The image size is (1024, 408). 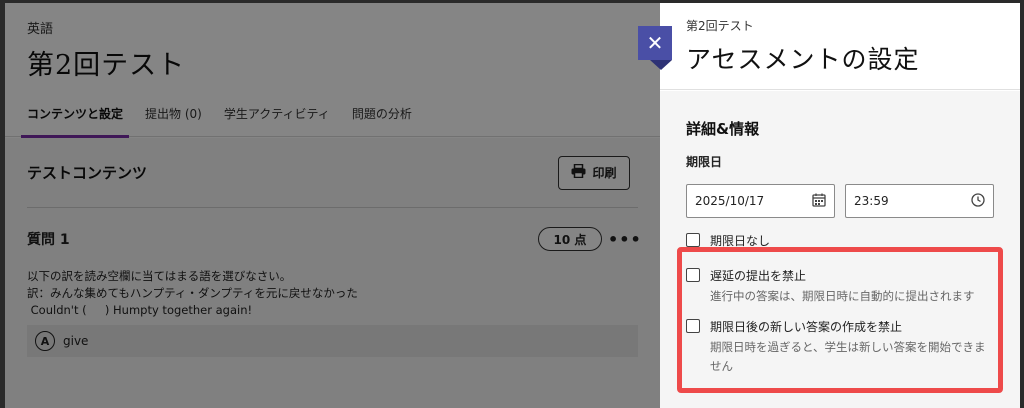 What do you see at coordinates (819, 201) in the screenshot?
I see `calendar-icon` at bounding box center [819, 201].